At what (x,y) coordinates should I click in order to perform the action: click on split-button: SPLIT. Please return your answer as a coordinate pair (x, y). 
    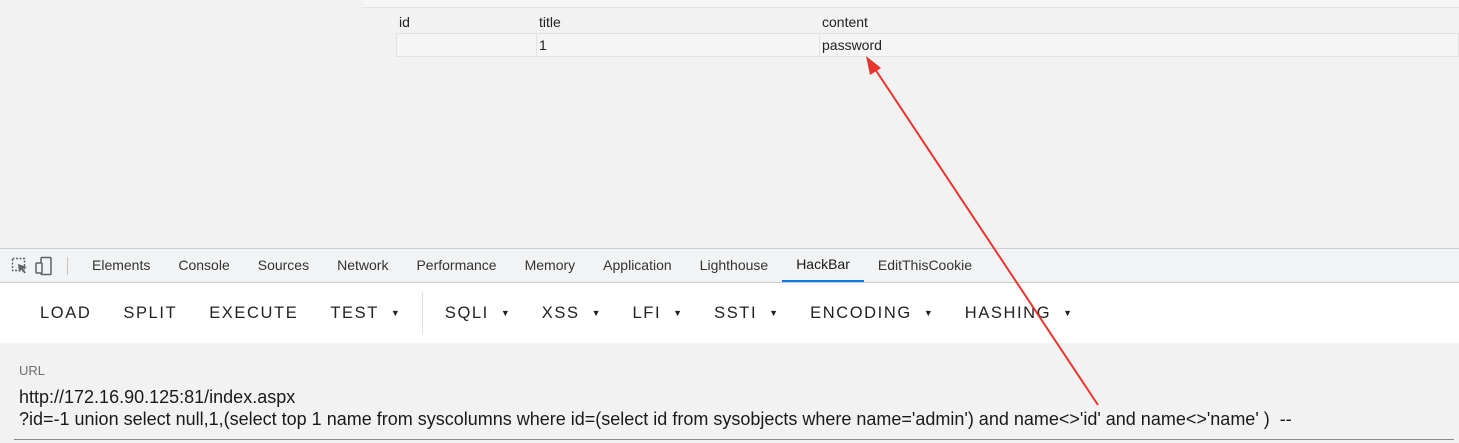
    Looking at the image, I should click on (150, 313).